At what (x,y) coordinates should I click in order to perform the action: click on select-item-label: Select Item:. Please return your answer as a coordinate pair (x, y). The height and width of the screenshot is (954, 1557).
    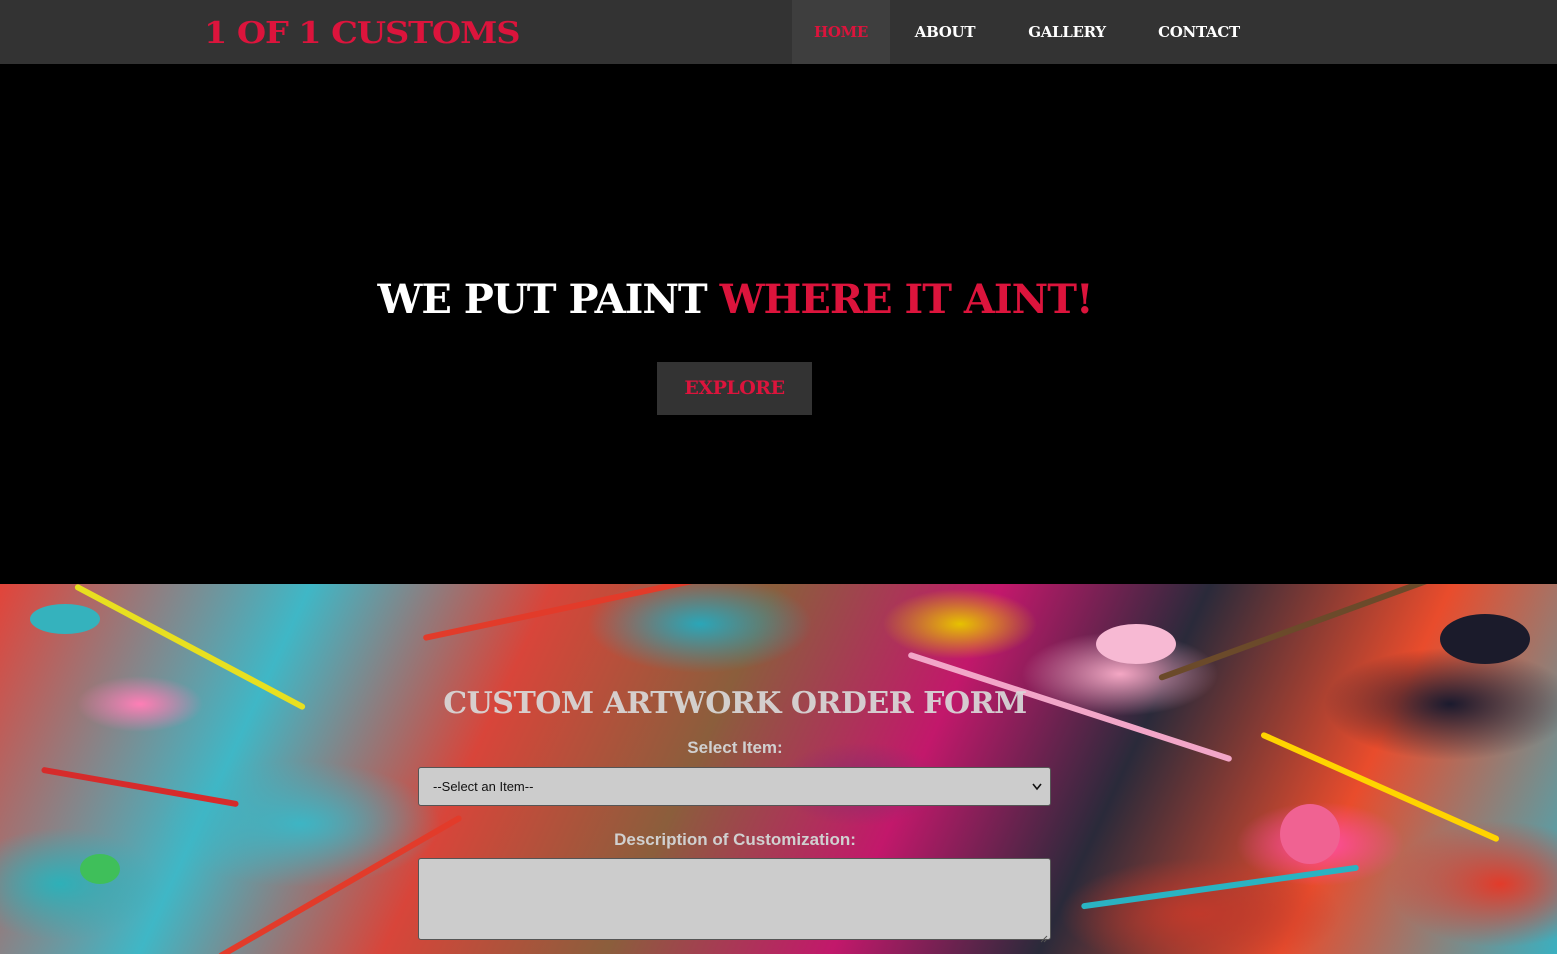
    Looking at the image, I should click on (735, 747).